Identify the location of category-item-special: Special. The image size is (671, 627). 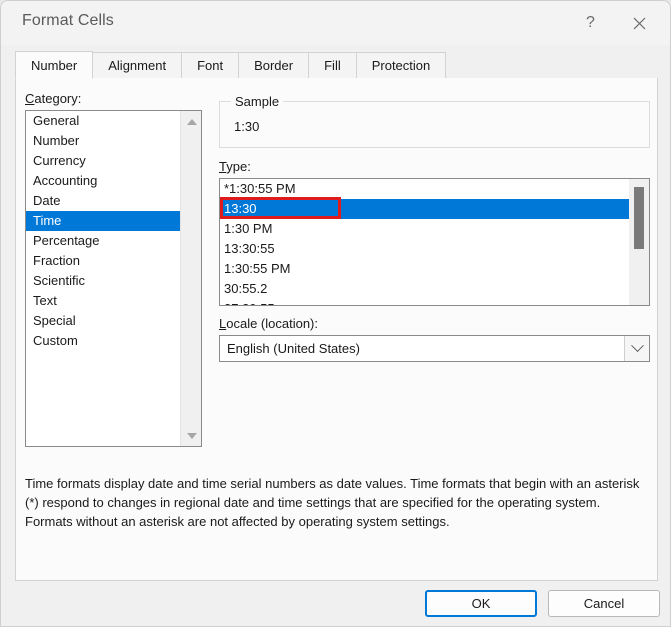
(103, 321).